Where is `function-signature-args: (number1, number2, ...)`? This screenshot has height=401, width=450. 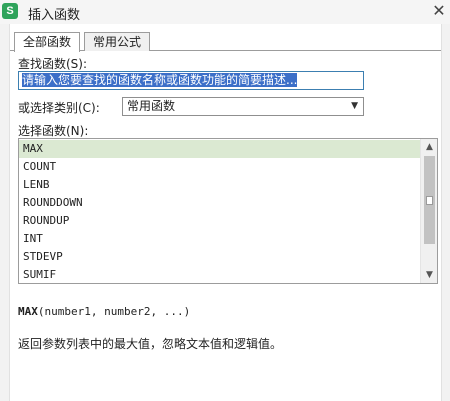
function-signature-args: (number1, number2, ...) is located at coordinates (114, 311).